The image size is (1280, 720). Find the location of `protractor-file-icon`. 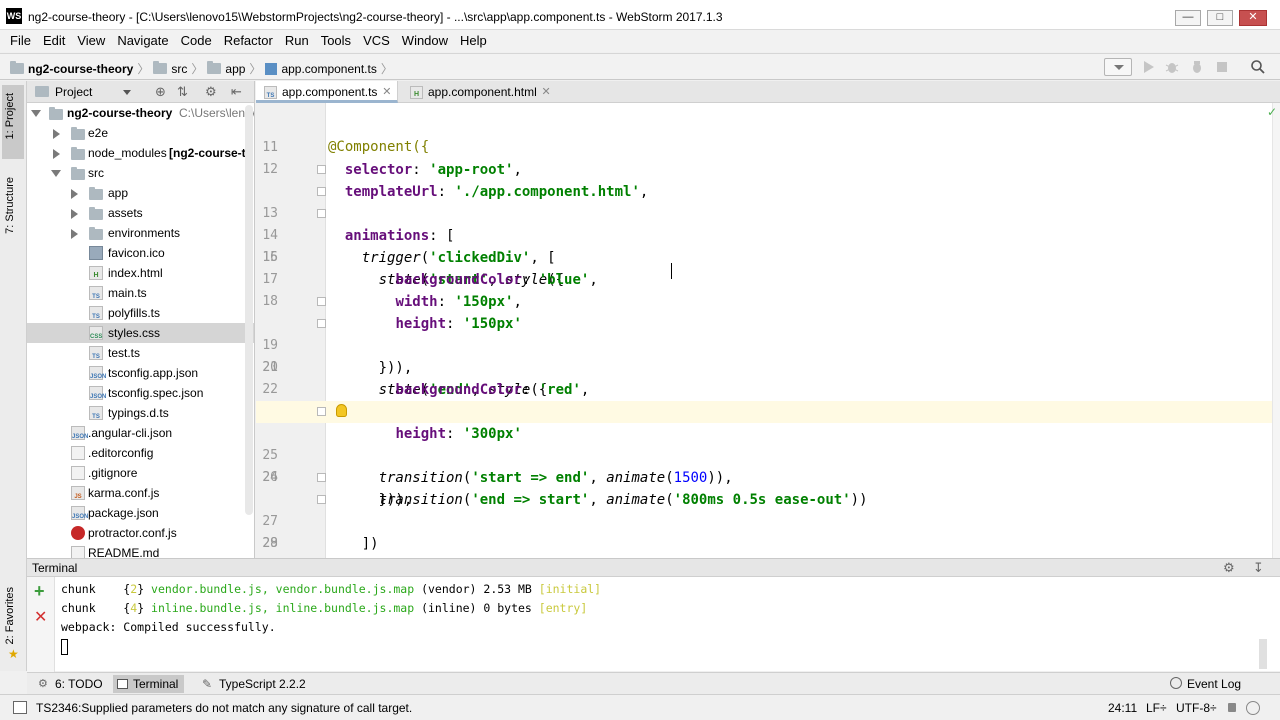

protractor-file-icon is located at coordinates (78, 533).